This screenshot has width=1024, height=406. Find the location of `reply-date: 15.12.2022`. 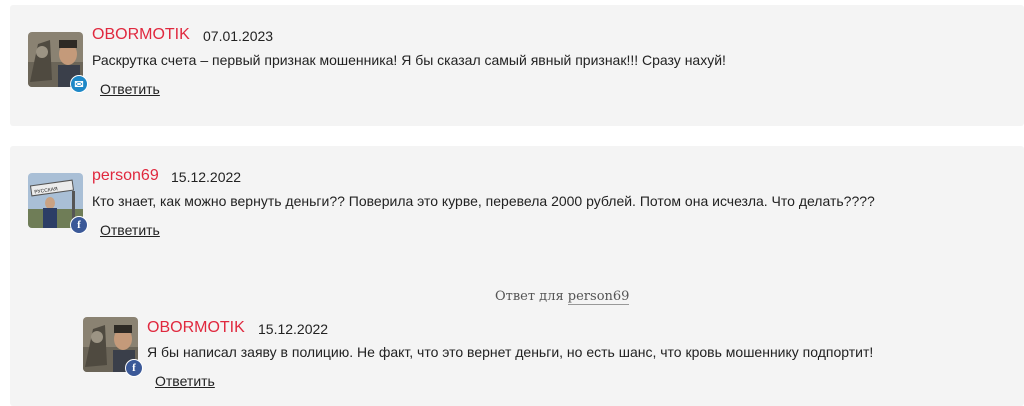

reply-date: 15.12.2022 is located at coordinates (293, 329).